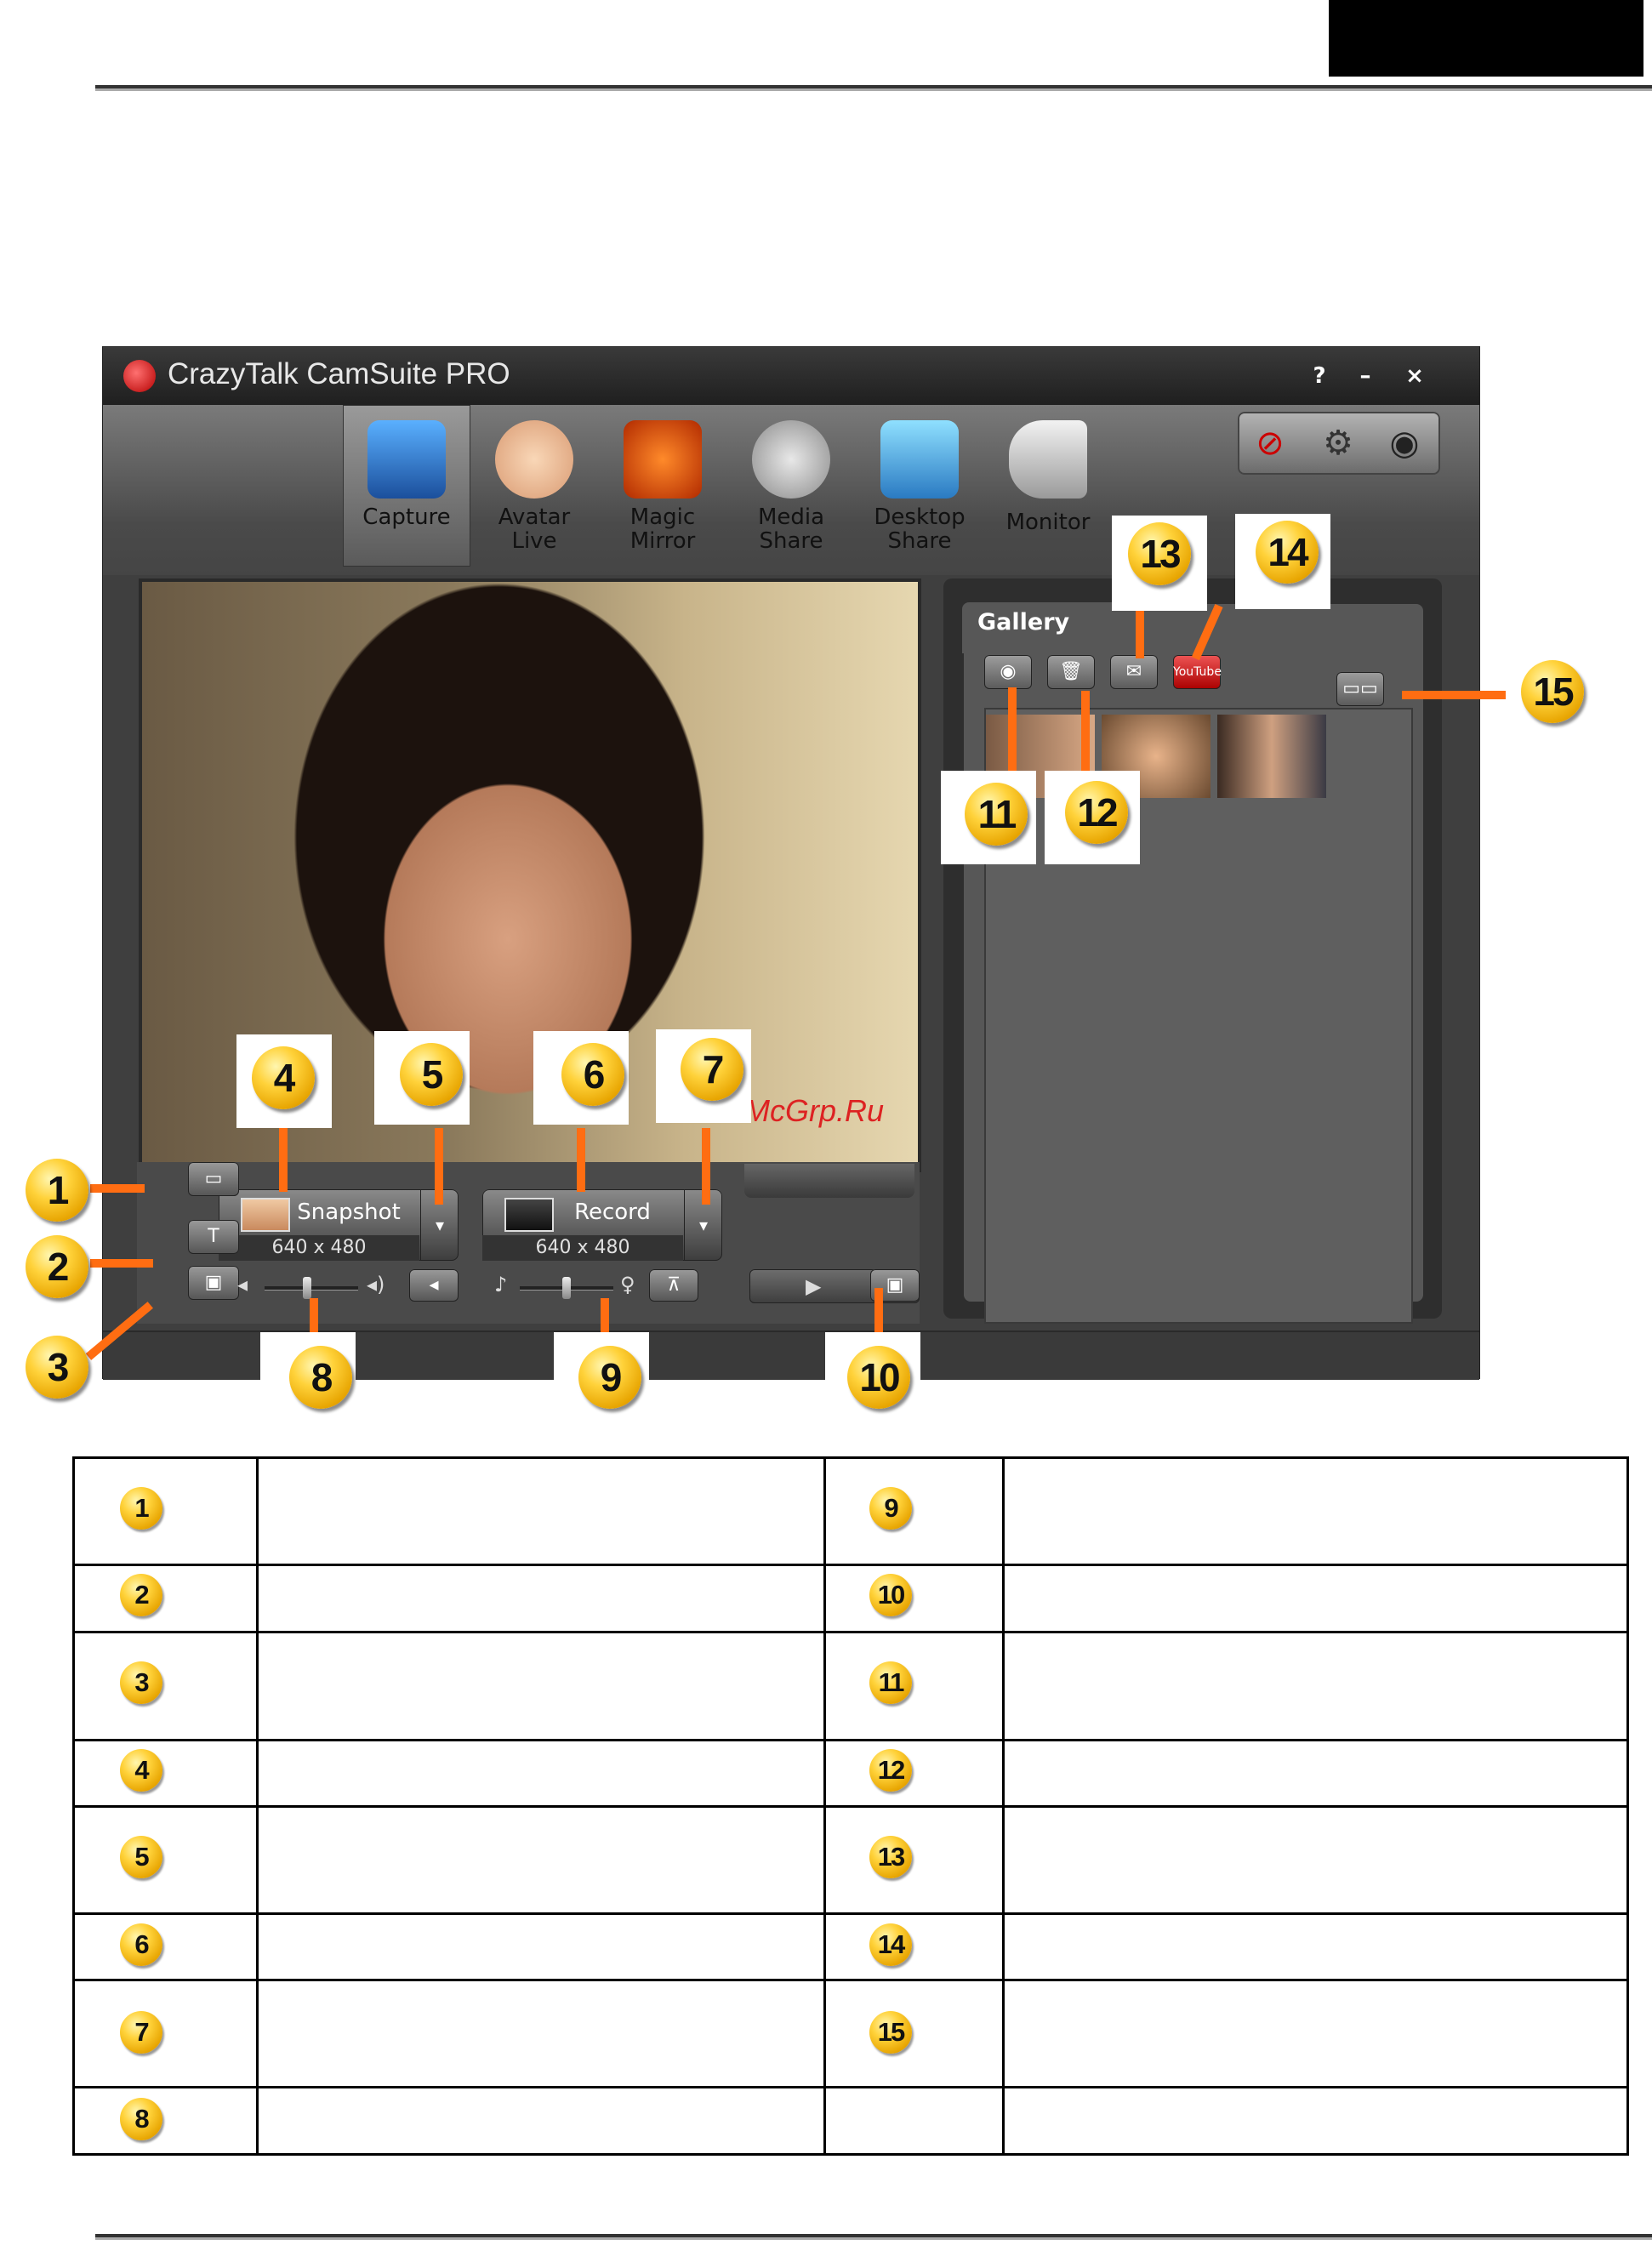 The image size is (1652, 2245). I want to click on scene-effect-button: ▣, so click(213, 1283).